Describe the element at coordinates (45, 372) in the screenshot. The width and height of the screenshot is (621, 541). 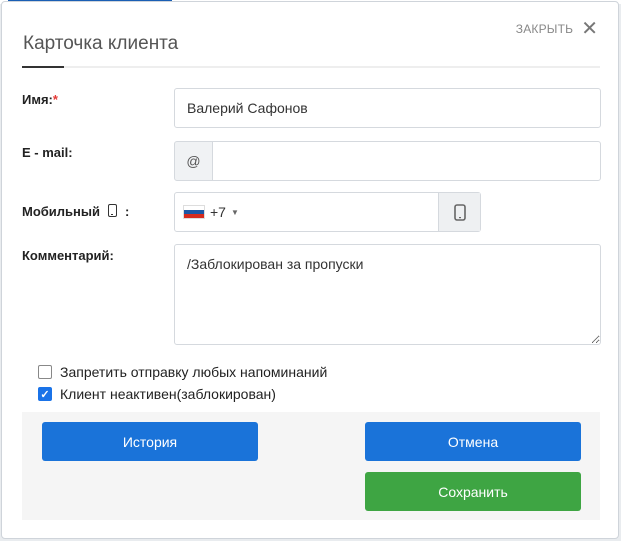
I see `checkbox-unchecked` at that location.